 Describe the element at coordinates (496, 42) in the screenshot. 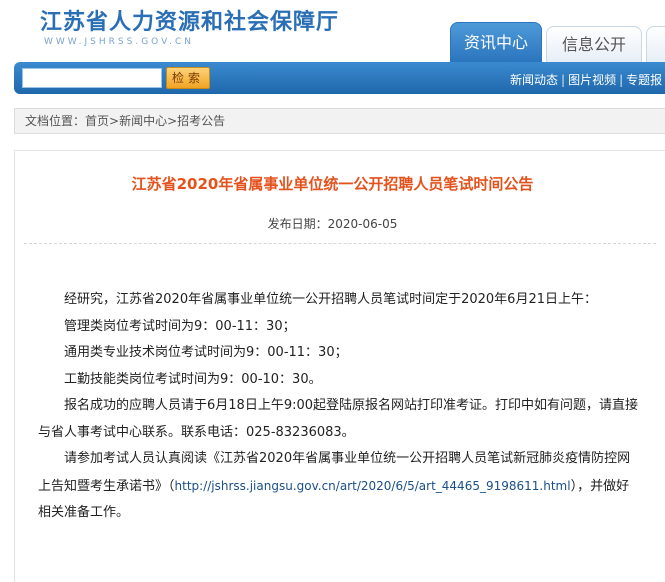

I see `tab-news-center: 资讯中心` at that location.